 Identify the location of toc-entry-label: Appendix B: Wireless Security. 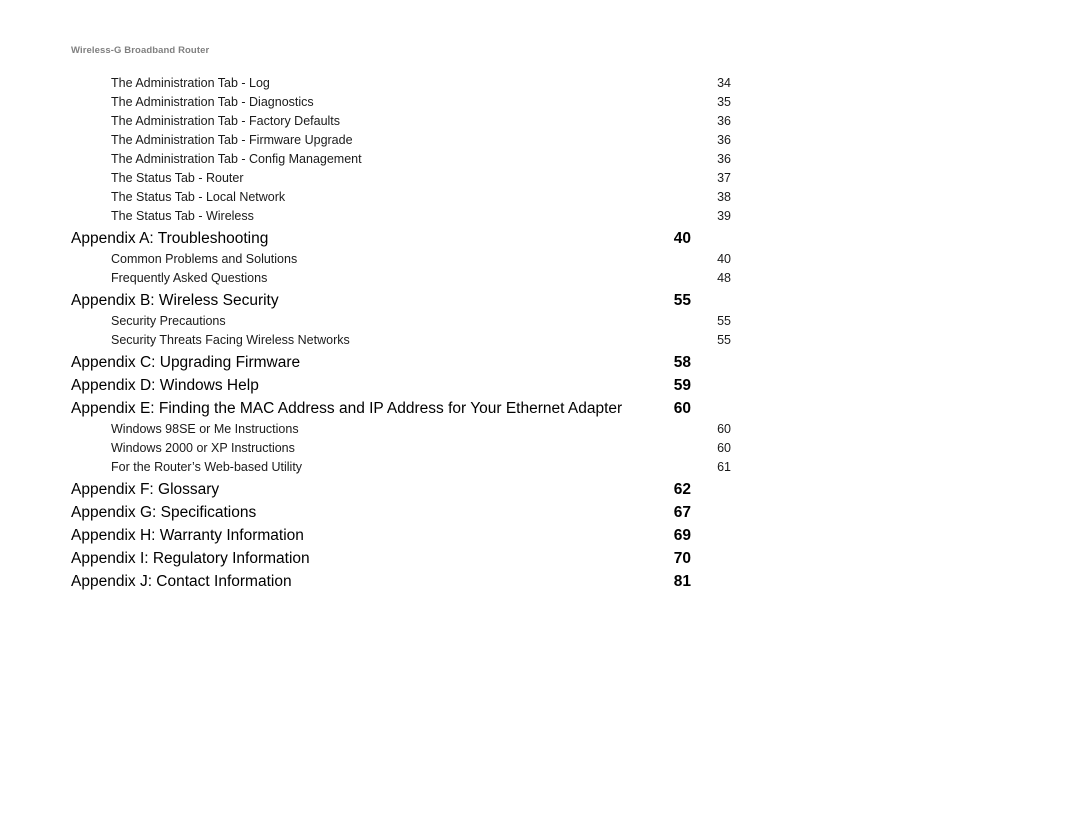
(175, 300).